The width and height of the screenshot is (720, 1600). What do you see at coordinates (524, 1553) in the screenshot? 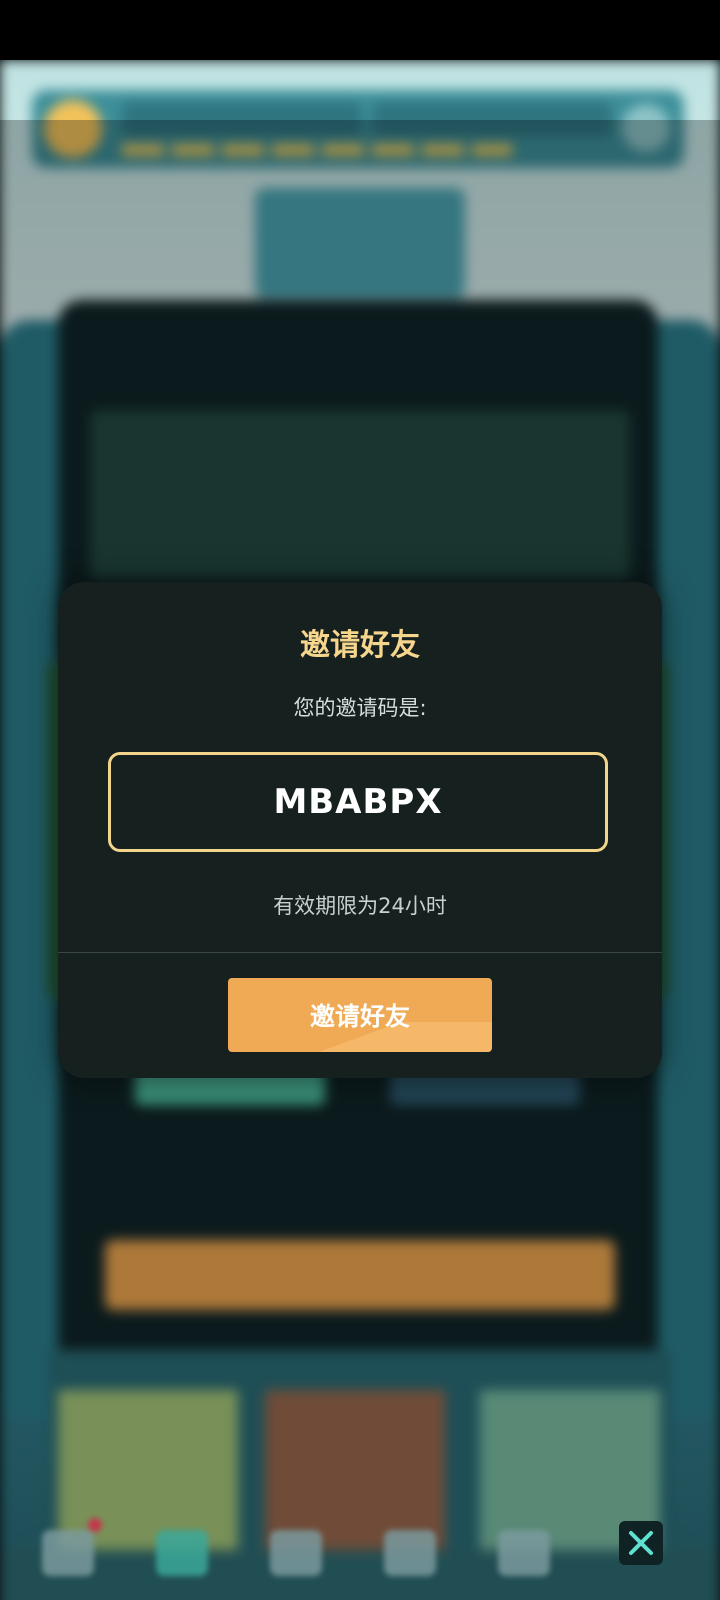
I see `heart-icon` at bounding box center [524, 1553].